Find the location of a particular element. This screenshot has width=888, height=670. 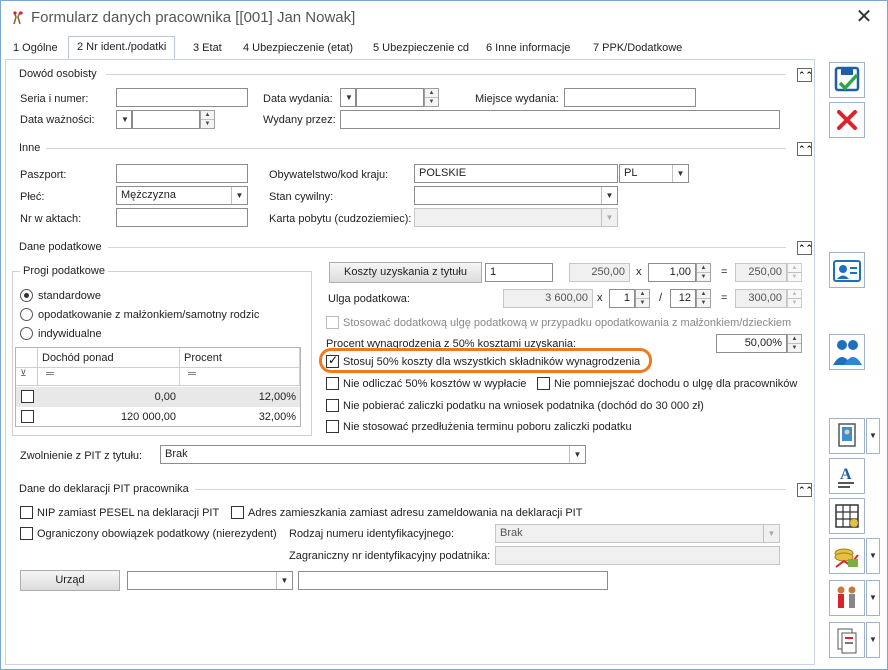

table-button is located at coordinates (847, 516).